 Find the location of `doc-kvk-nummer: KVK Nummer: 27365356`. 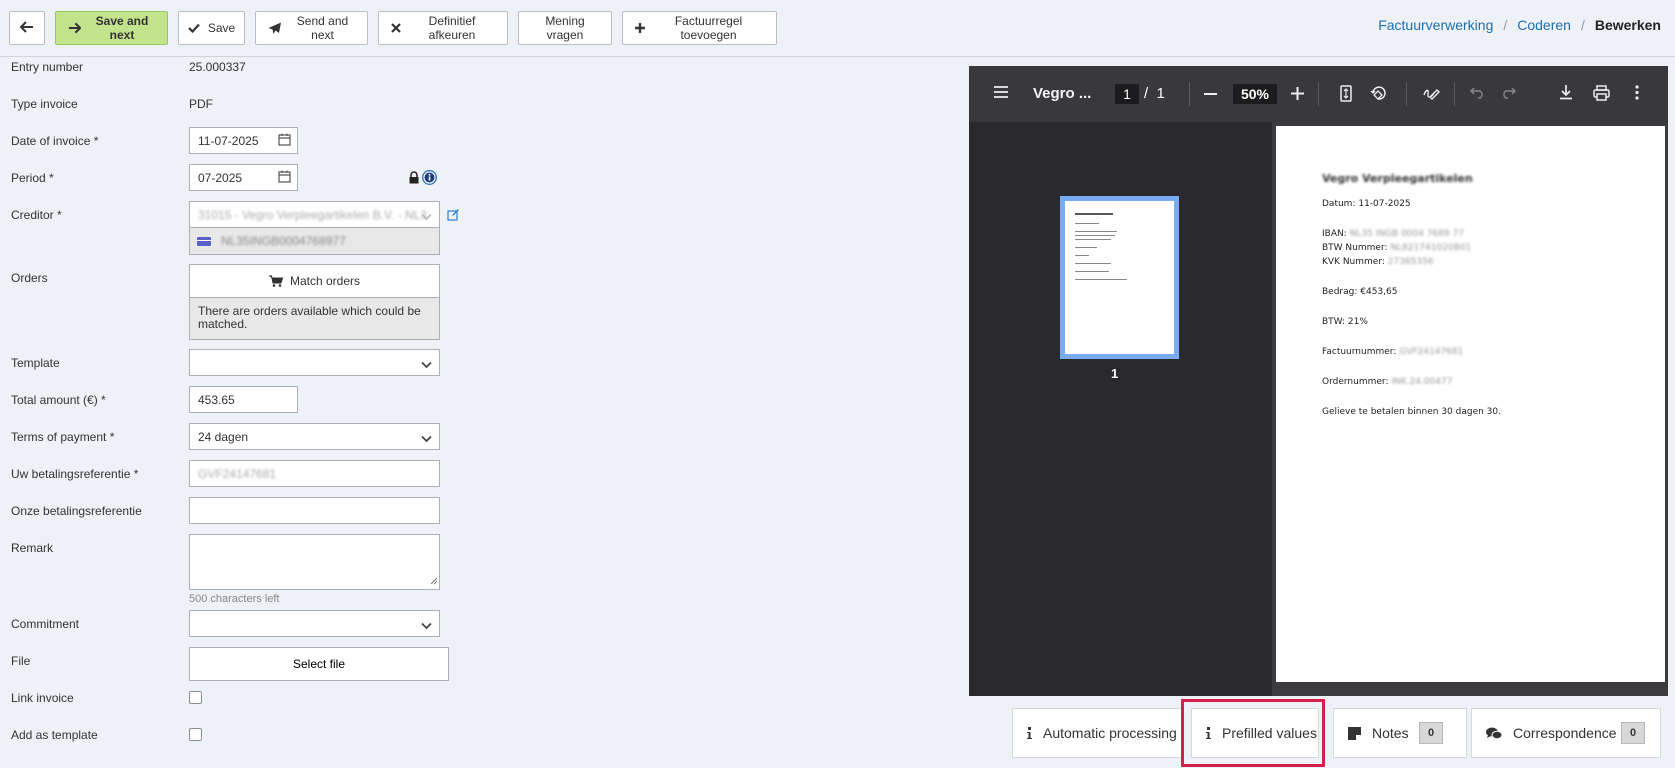

doc-kvk-nummer: KVK Nummer: 27365356 is located at coordinates (1493, 262).